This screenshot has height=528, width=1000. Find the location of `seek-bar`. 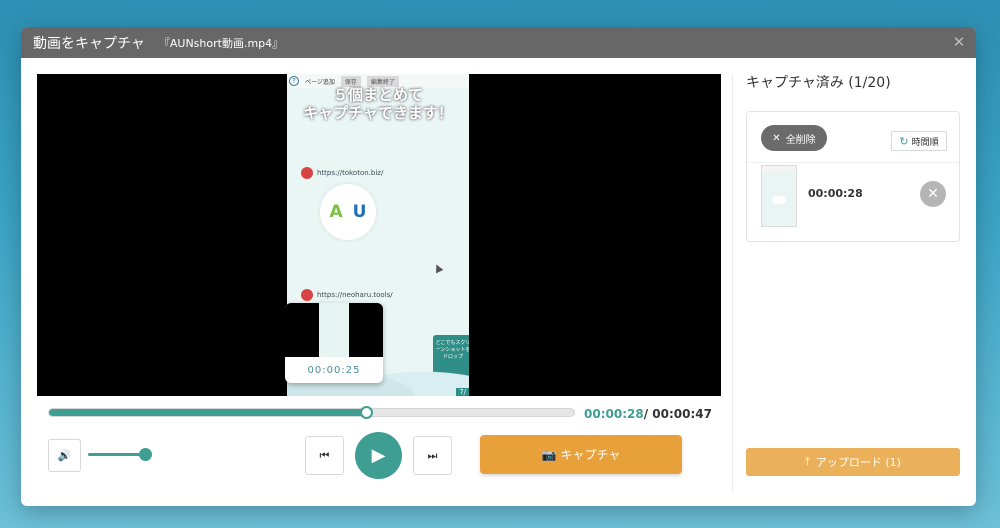

seek-bar is located at coordinates (311, 412).